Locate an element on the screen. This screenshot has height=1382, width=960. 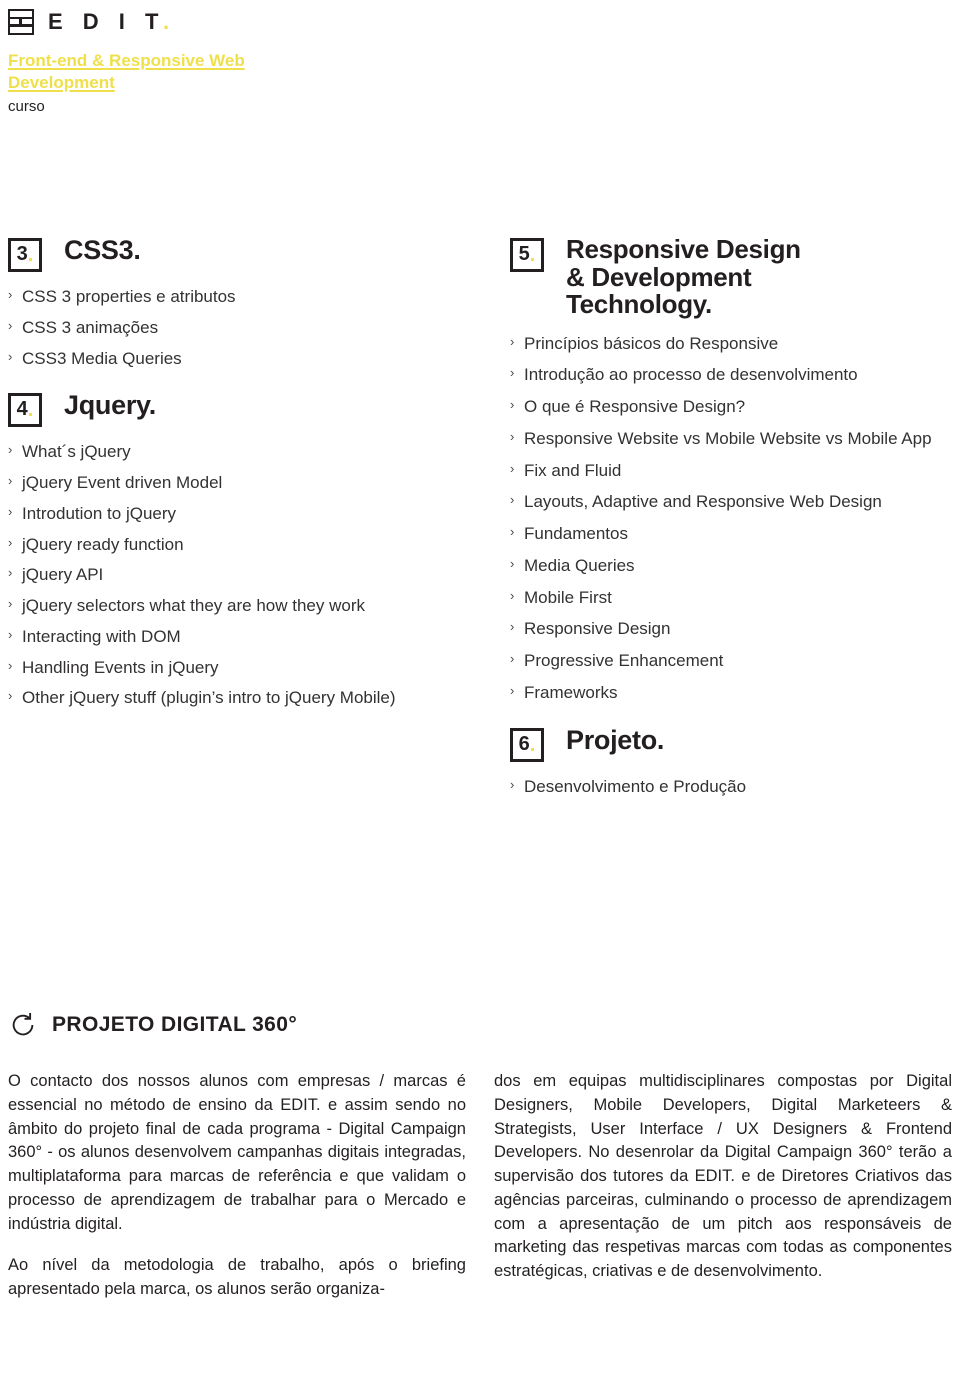
page-title: Front-end & Responsive Web Development is located at coordinates (126, 71).